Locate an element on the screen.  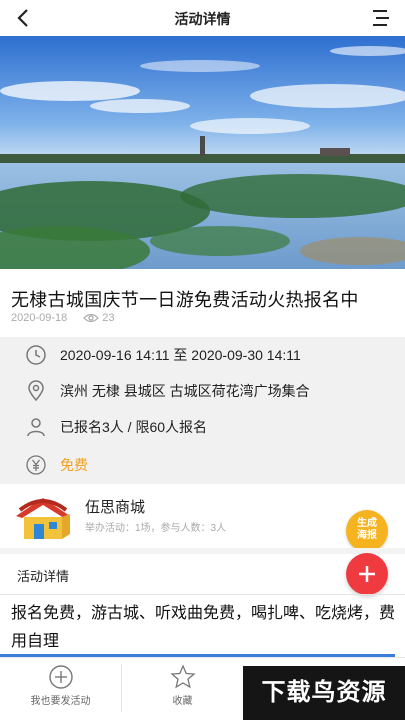
publish-activity-label: 我也要发活动 is located at coordinates (60, 701).